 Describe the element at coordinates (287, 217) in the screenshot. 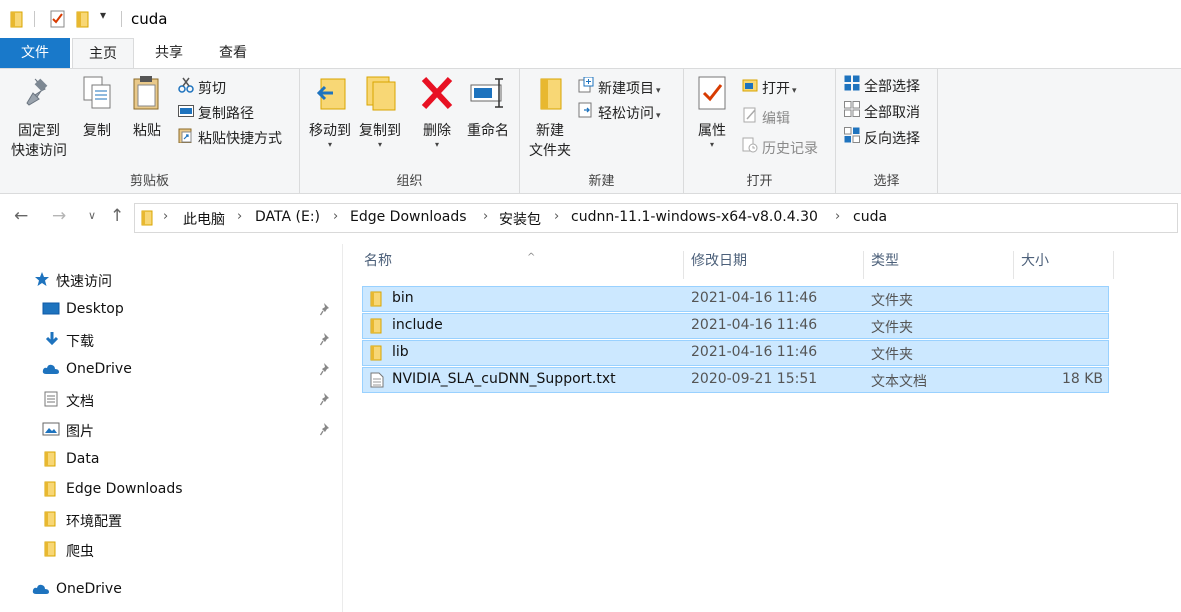

I see `breadcrumb-data-drive: DATA (E:)` at that location.